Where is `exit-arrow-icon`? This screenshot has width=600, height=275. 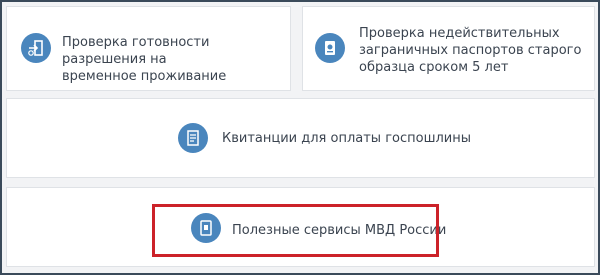 exit-arrow-icon is located at coordinates (36, 48).